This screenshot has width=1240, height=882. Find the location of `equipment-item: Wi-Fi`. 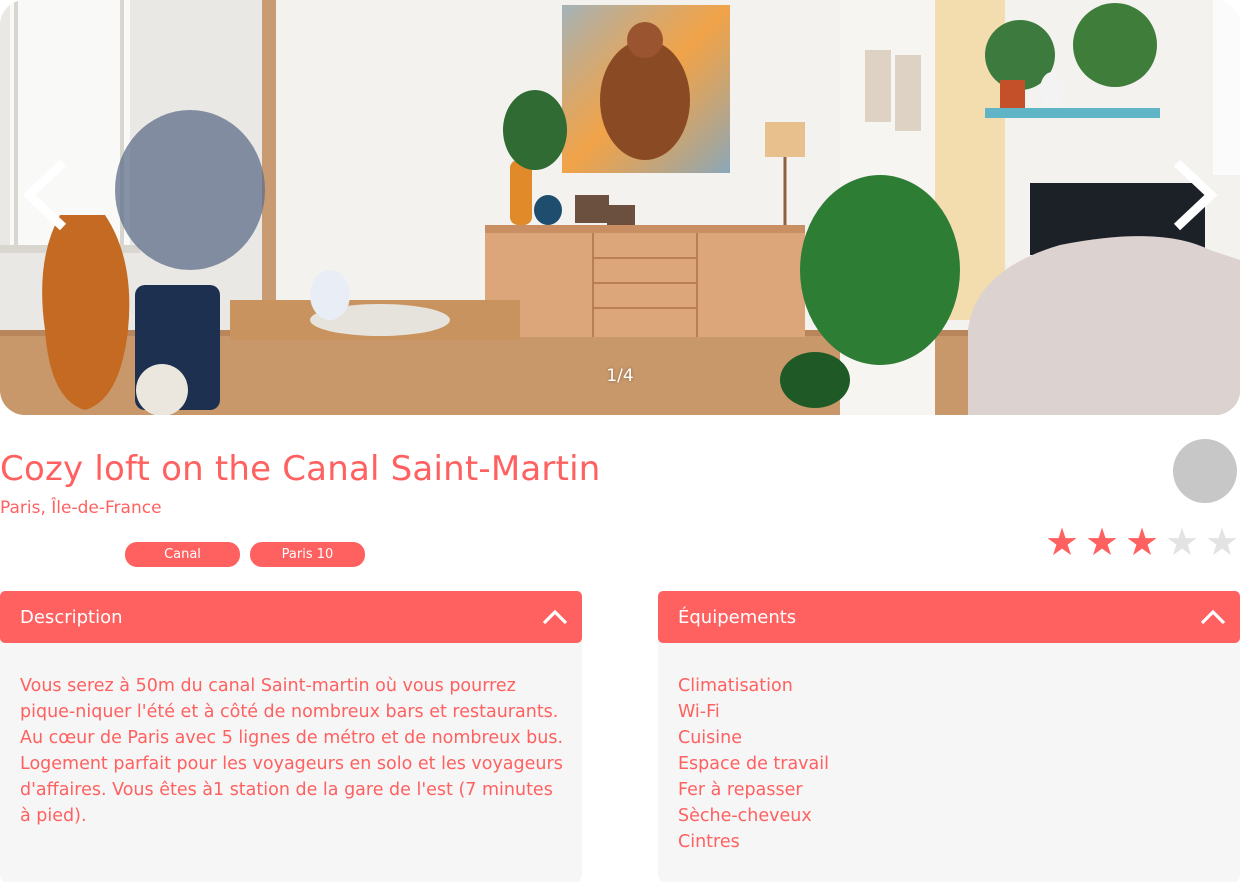

equipment-item: Wi-Fi is located at coordinates (699, 712).